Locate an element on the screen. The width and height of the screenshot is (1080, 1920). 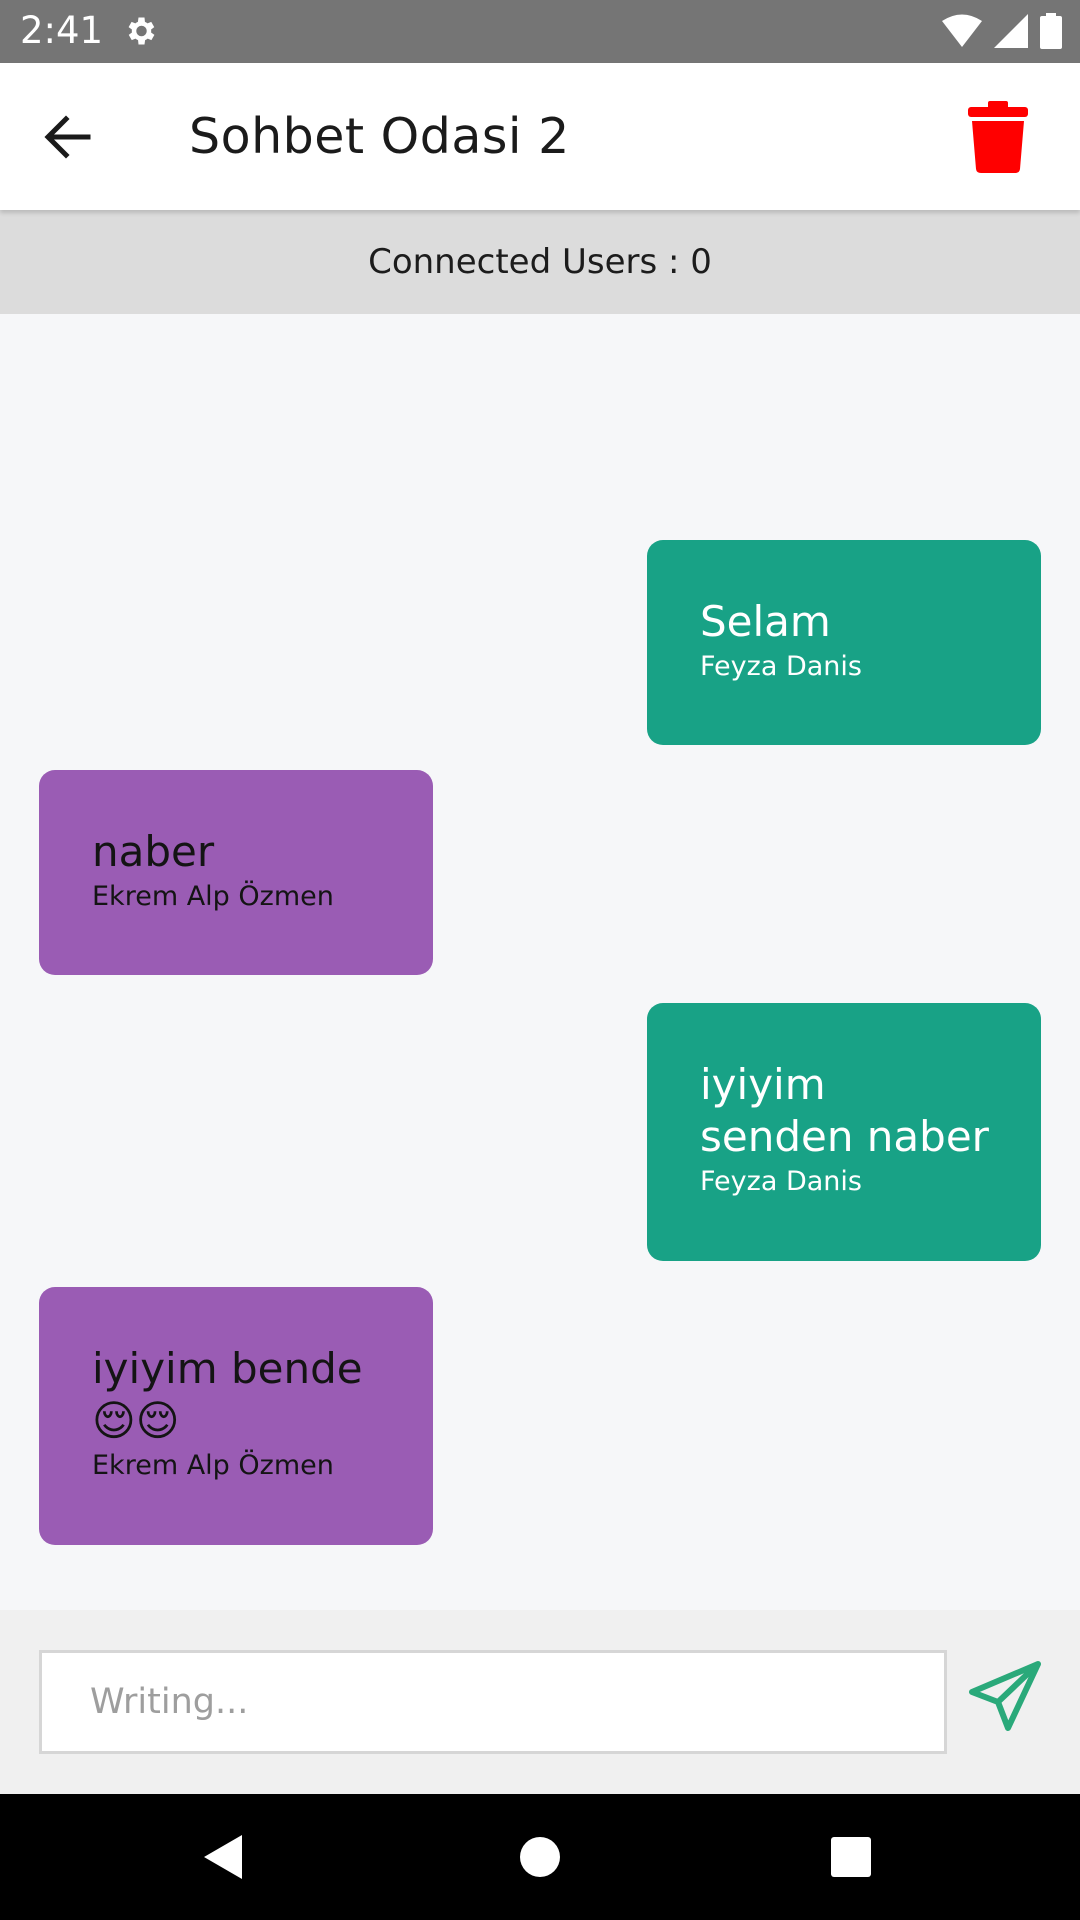
nav-recents-button is located at coordinates (851, 1857).